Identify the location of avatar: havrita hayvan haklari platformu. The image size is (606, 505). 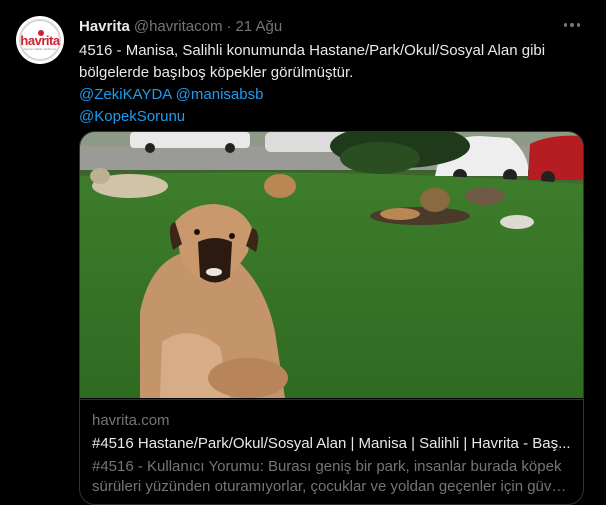
(40, 40).